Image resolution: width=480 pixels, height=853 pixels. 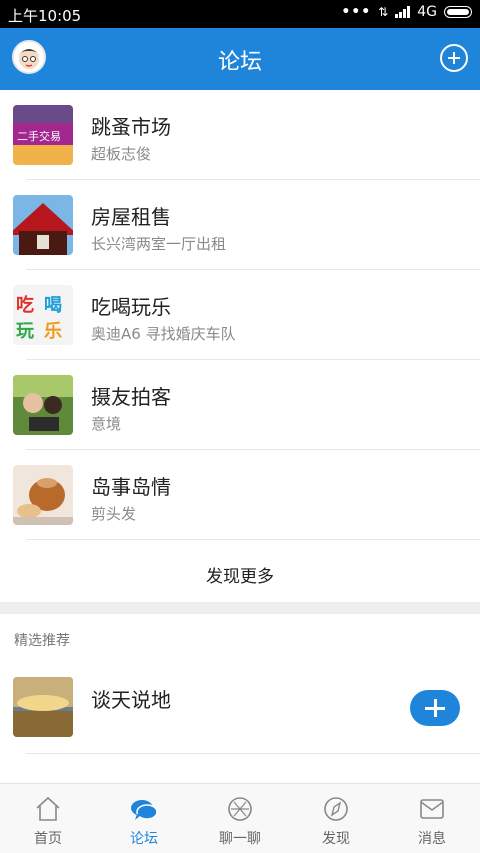 What do you see at coordinates (240, 708) in the screenshot?
I see `recommend-item-chat: 谈天说地` at bounding box center [240, 708].